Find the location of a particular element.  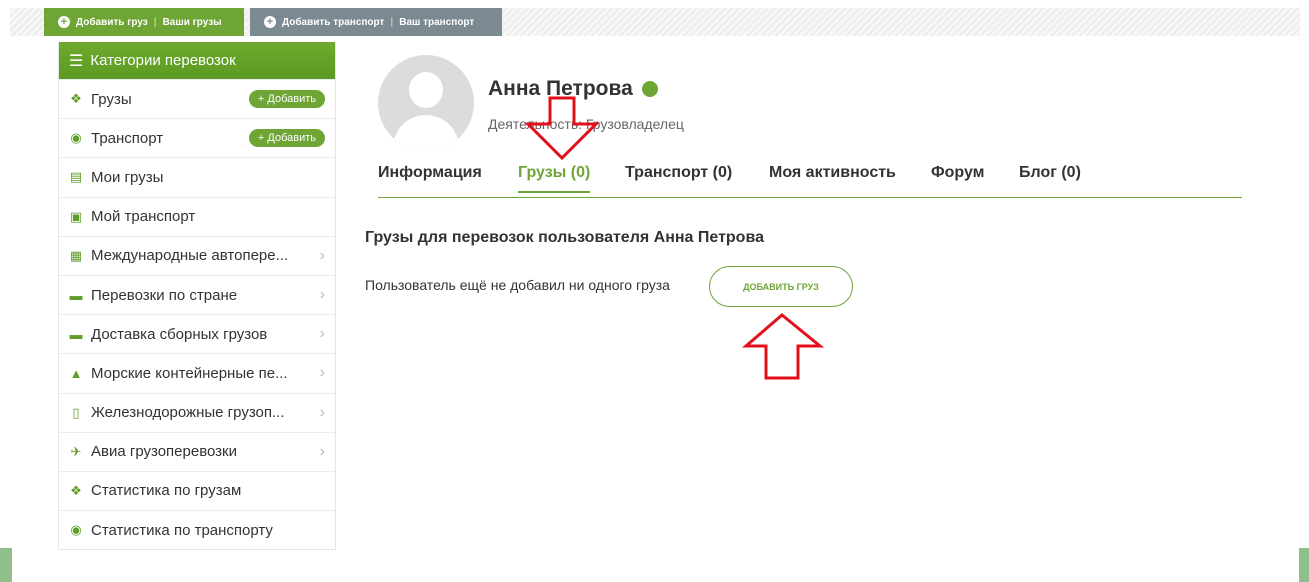

tab-blog: Блог (0) is located at coordinates (1050, 173).